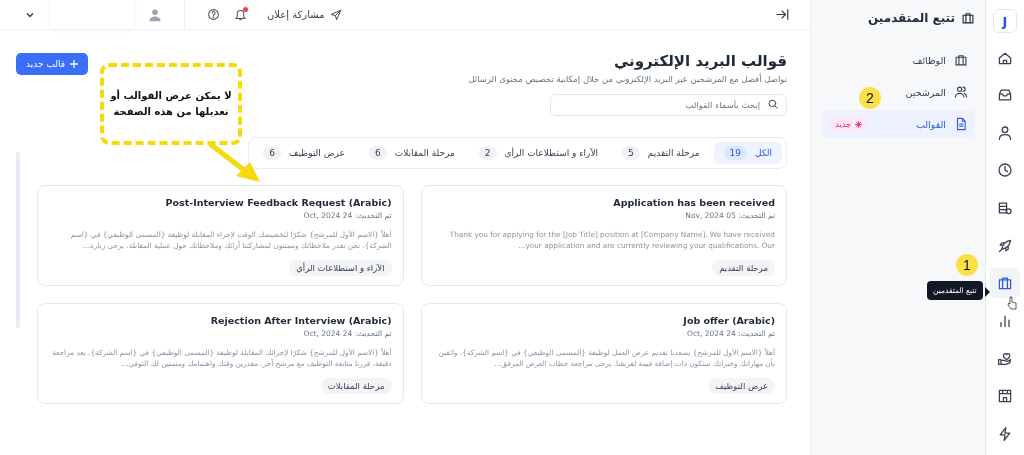 The height and width of the screenshot is (455, 1024). Describe the element at coordinates (699, 61) in the screenshot. I see `page-title: قوالب البريد الإلكتروني` at that location.